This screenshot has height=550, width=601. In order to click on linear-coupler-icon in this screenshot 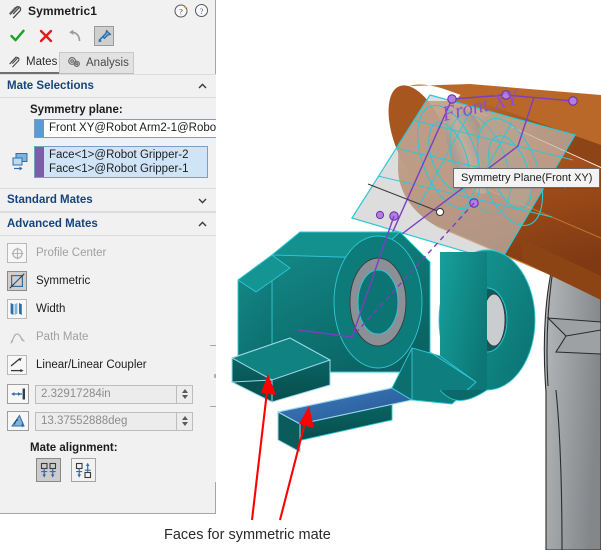, I will do `click(17, 365)`.